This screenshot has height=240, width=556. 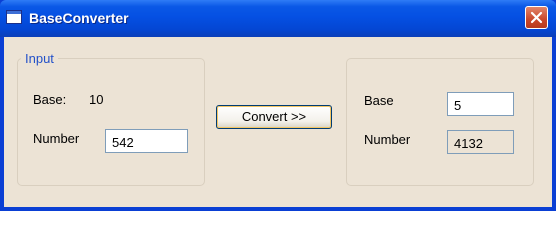 I want to click on output-base-field, so click(x=480, y=104).